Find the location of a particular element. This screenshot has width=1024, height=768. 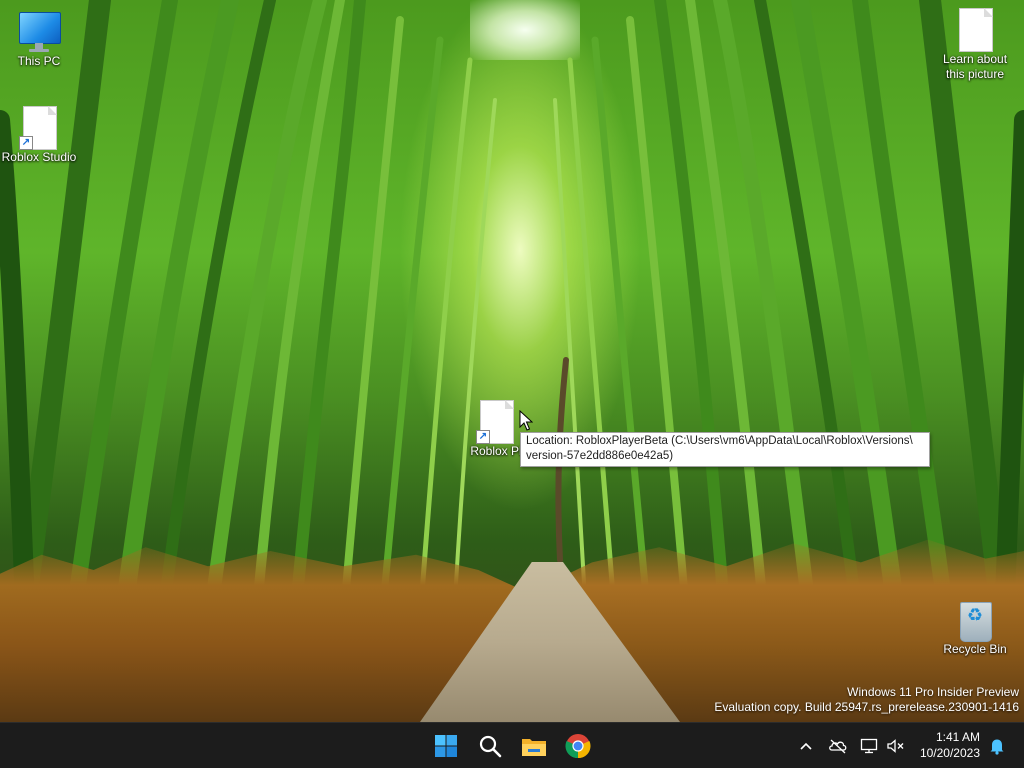

clock-date: 10/20/2023 is located at coordinates (949, 753).